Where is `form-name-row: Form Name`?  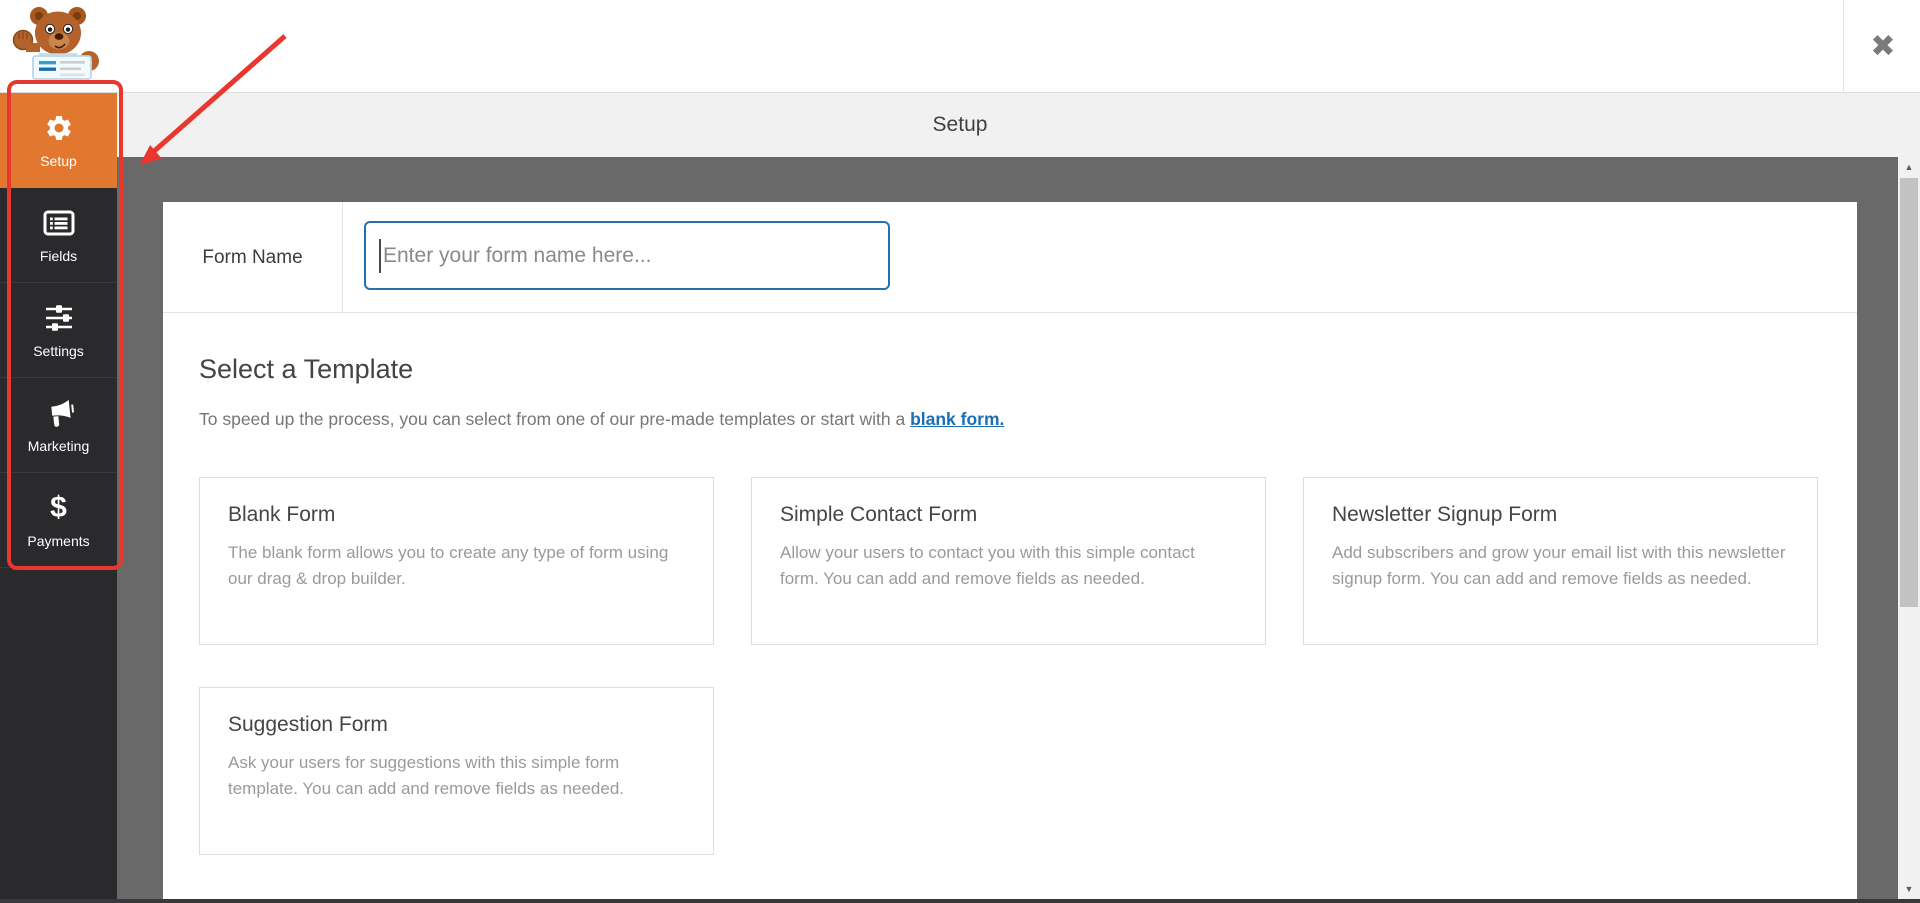 form-name-row: Form Name is located at coordinates (1010, 257).